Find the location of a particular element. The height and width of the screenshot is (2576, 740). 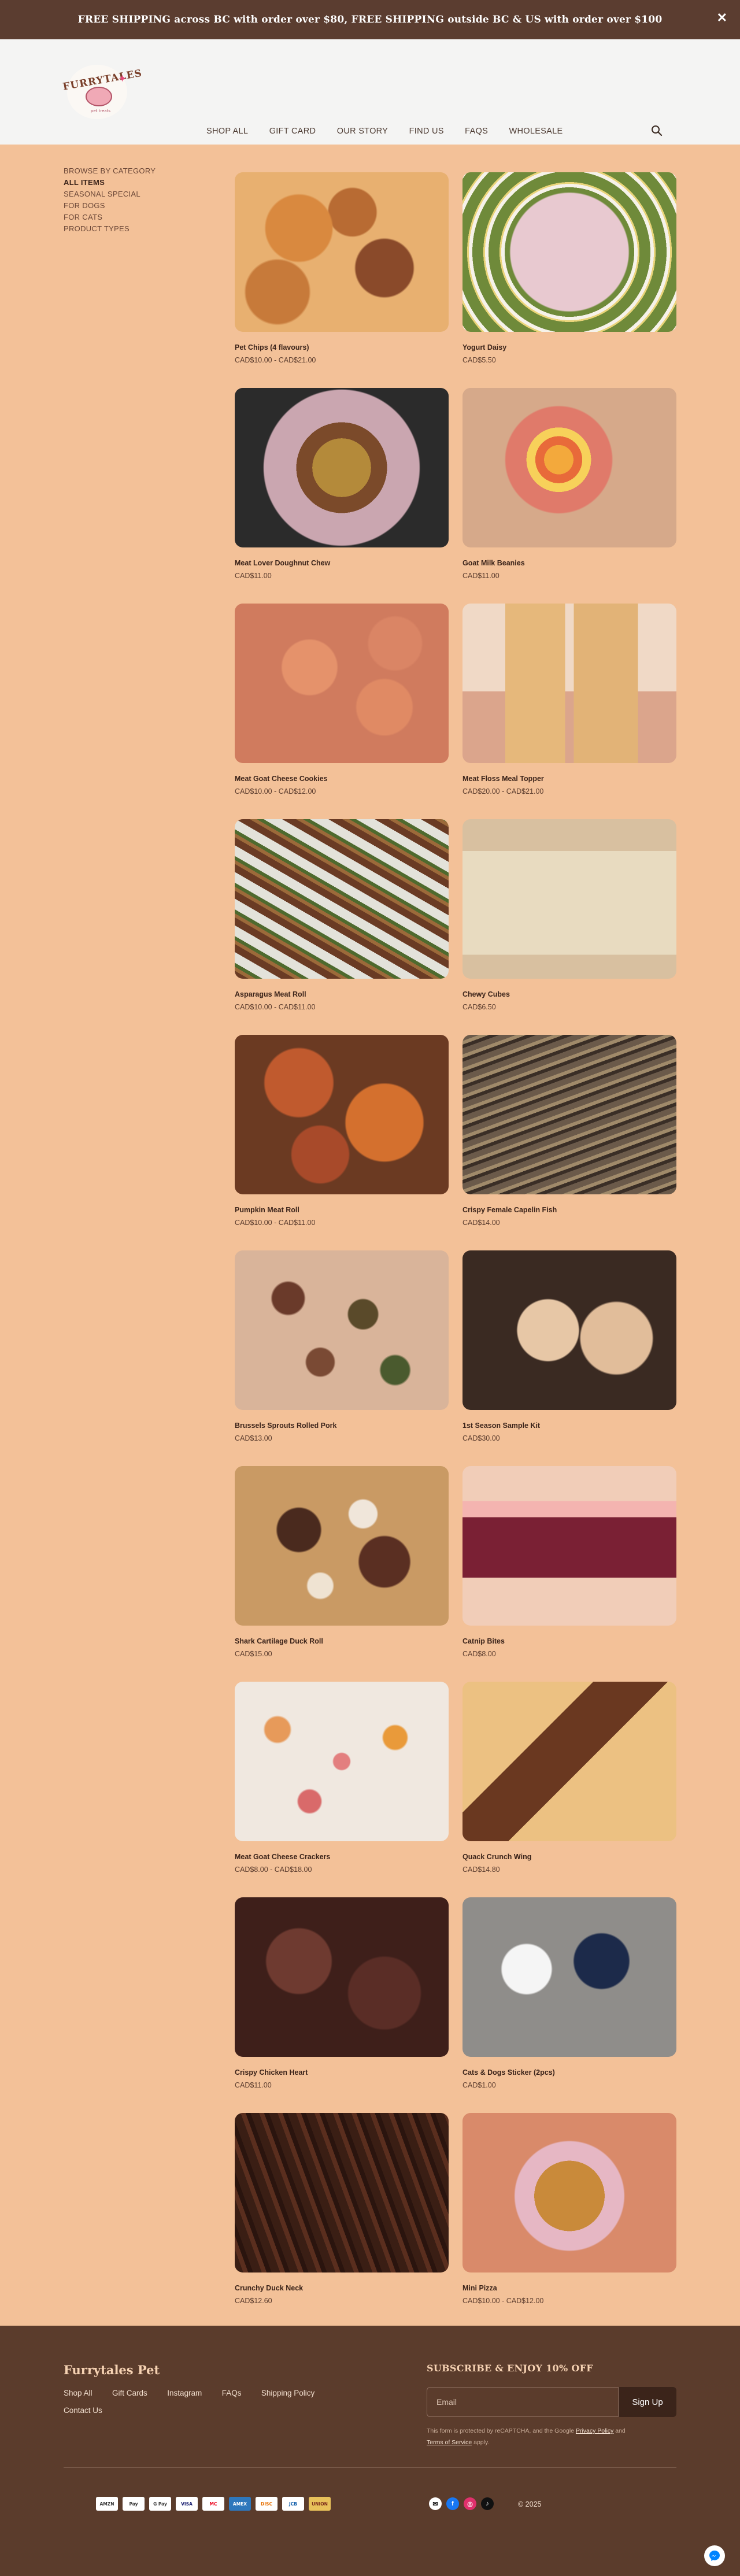

nav-wholesale: WHOLESALE is located at coordinates (536, 131).